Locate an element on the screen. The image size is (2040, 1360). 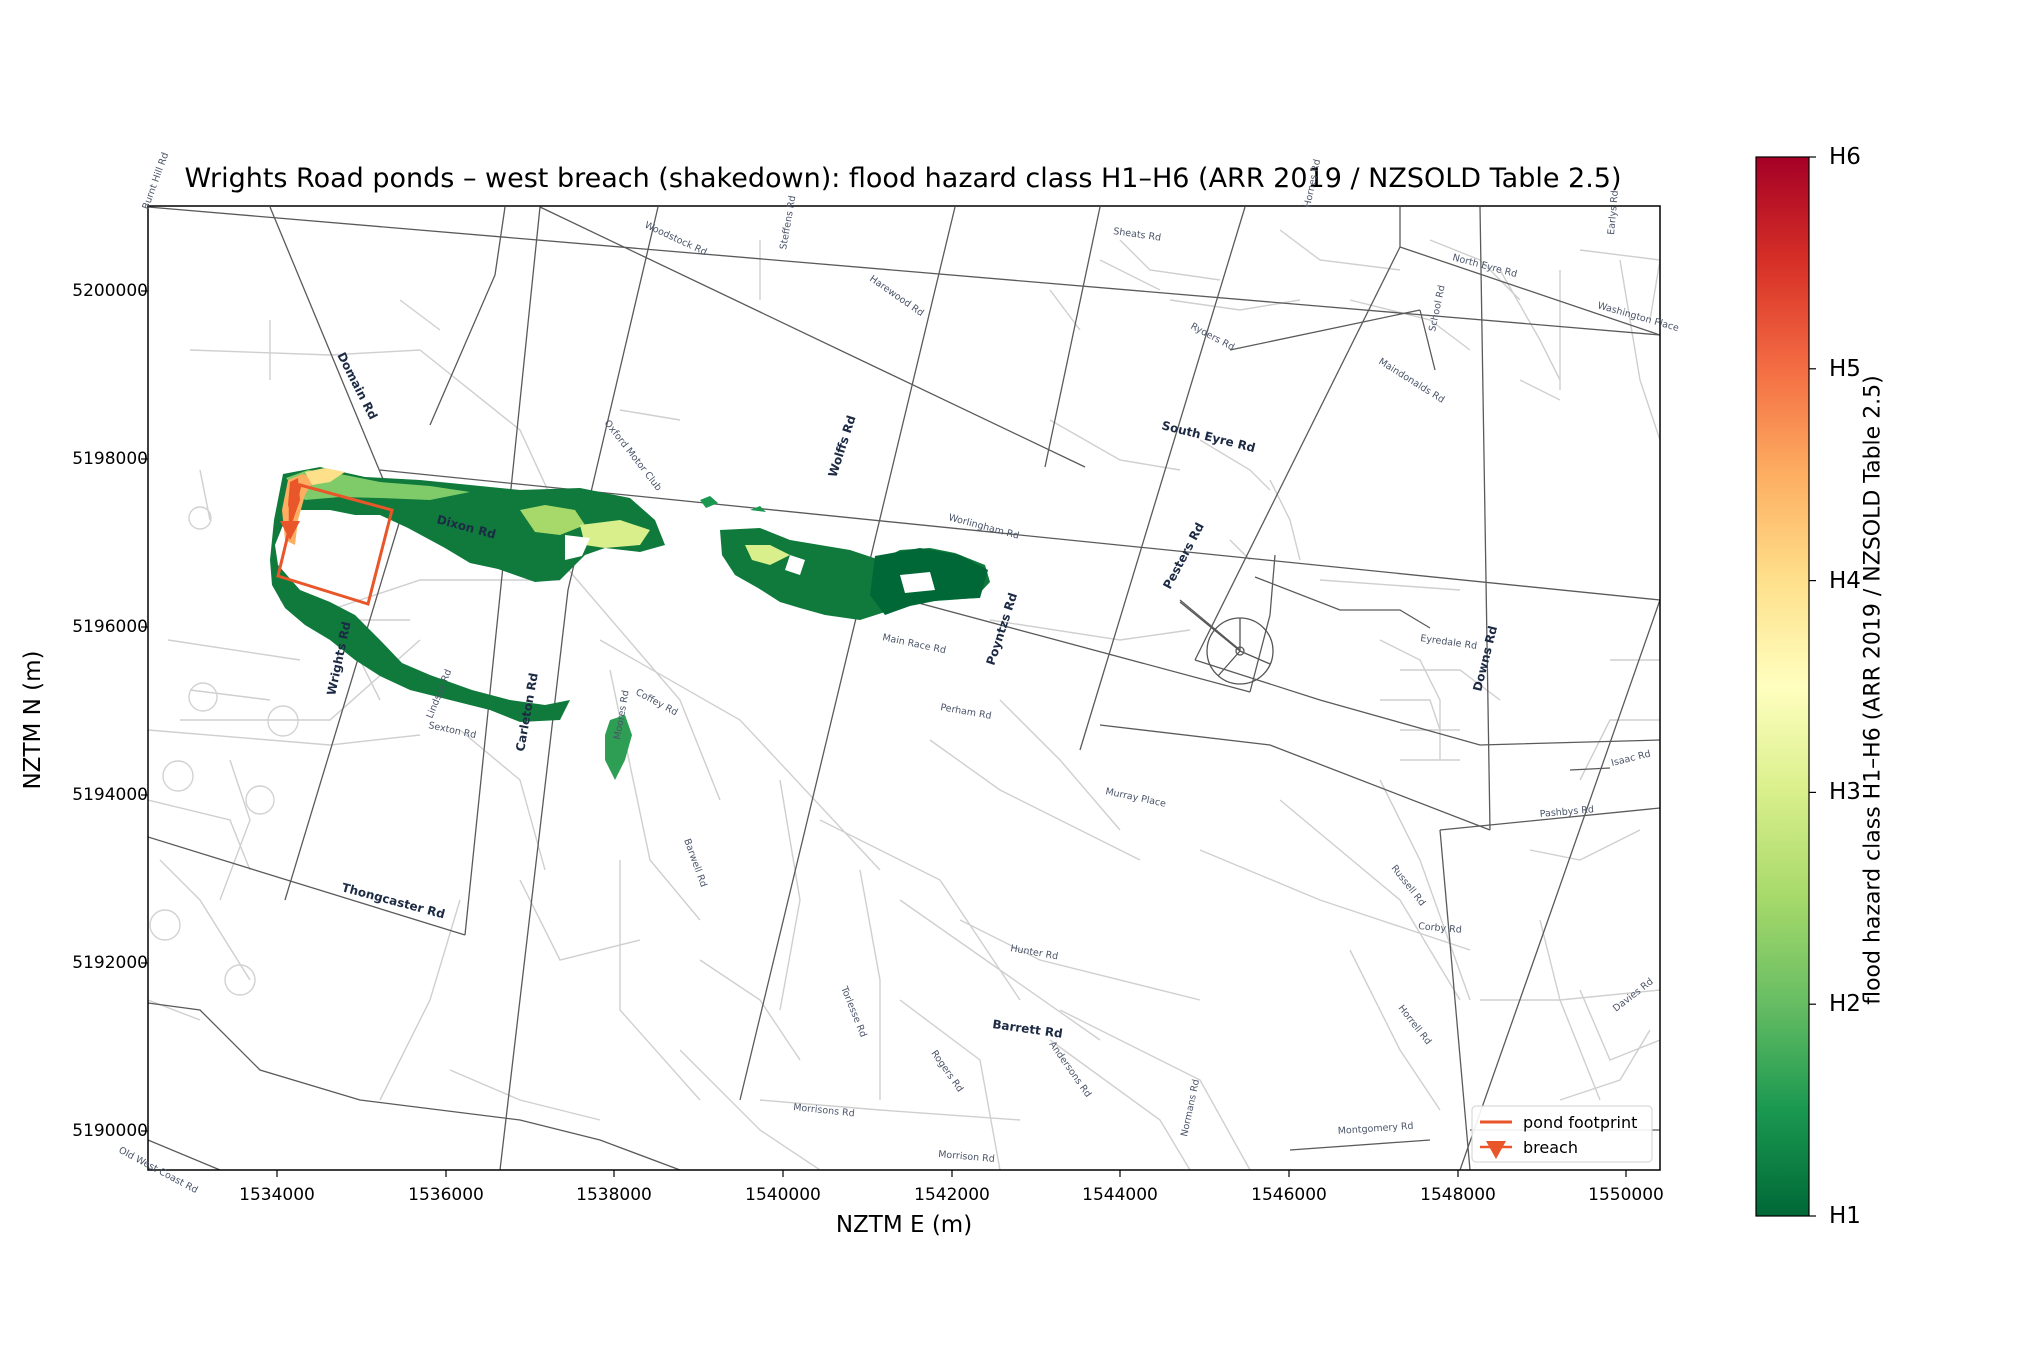
x-tick-label: 1538000 is located at coordinates (614, 1195).